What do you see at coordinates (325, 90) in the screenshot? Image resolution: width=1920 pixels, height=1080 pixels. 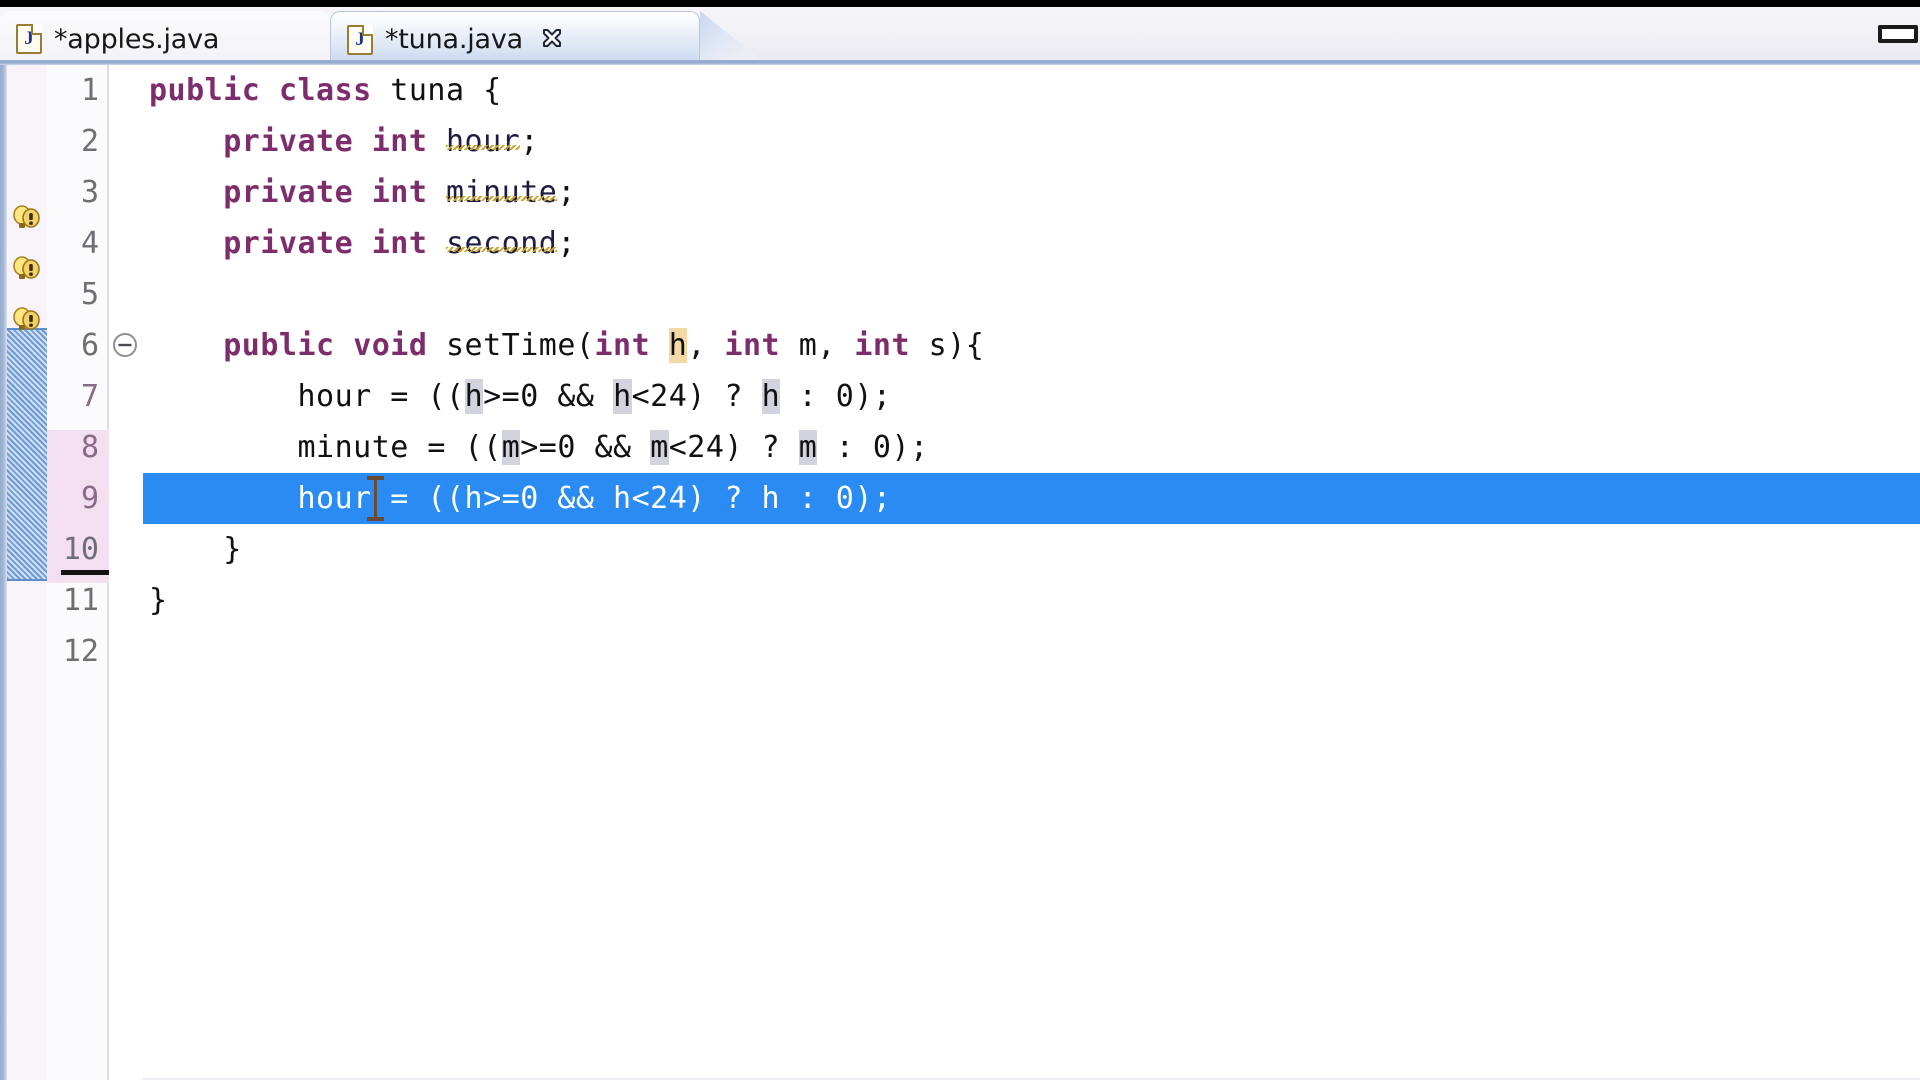 I see `keyword-class: class` at bounding box center [325, 90].